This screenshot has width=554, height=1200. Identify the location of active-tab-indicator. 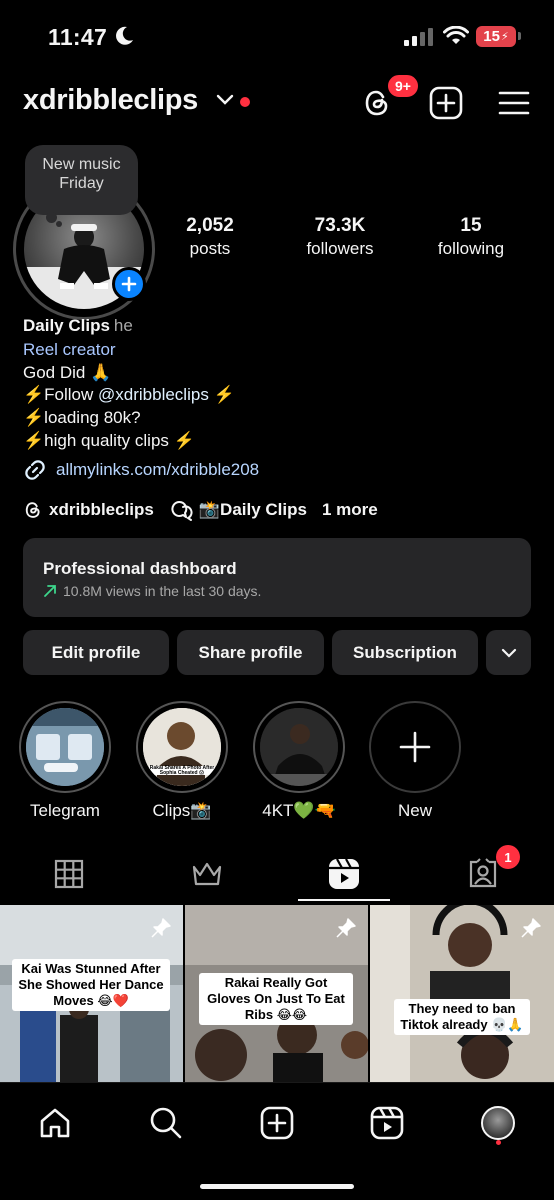
(344, 900).